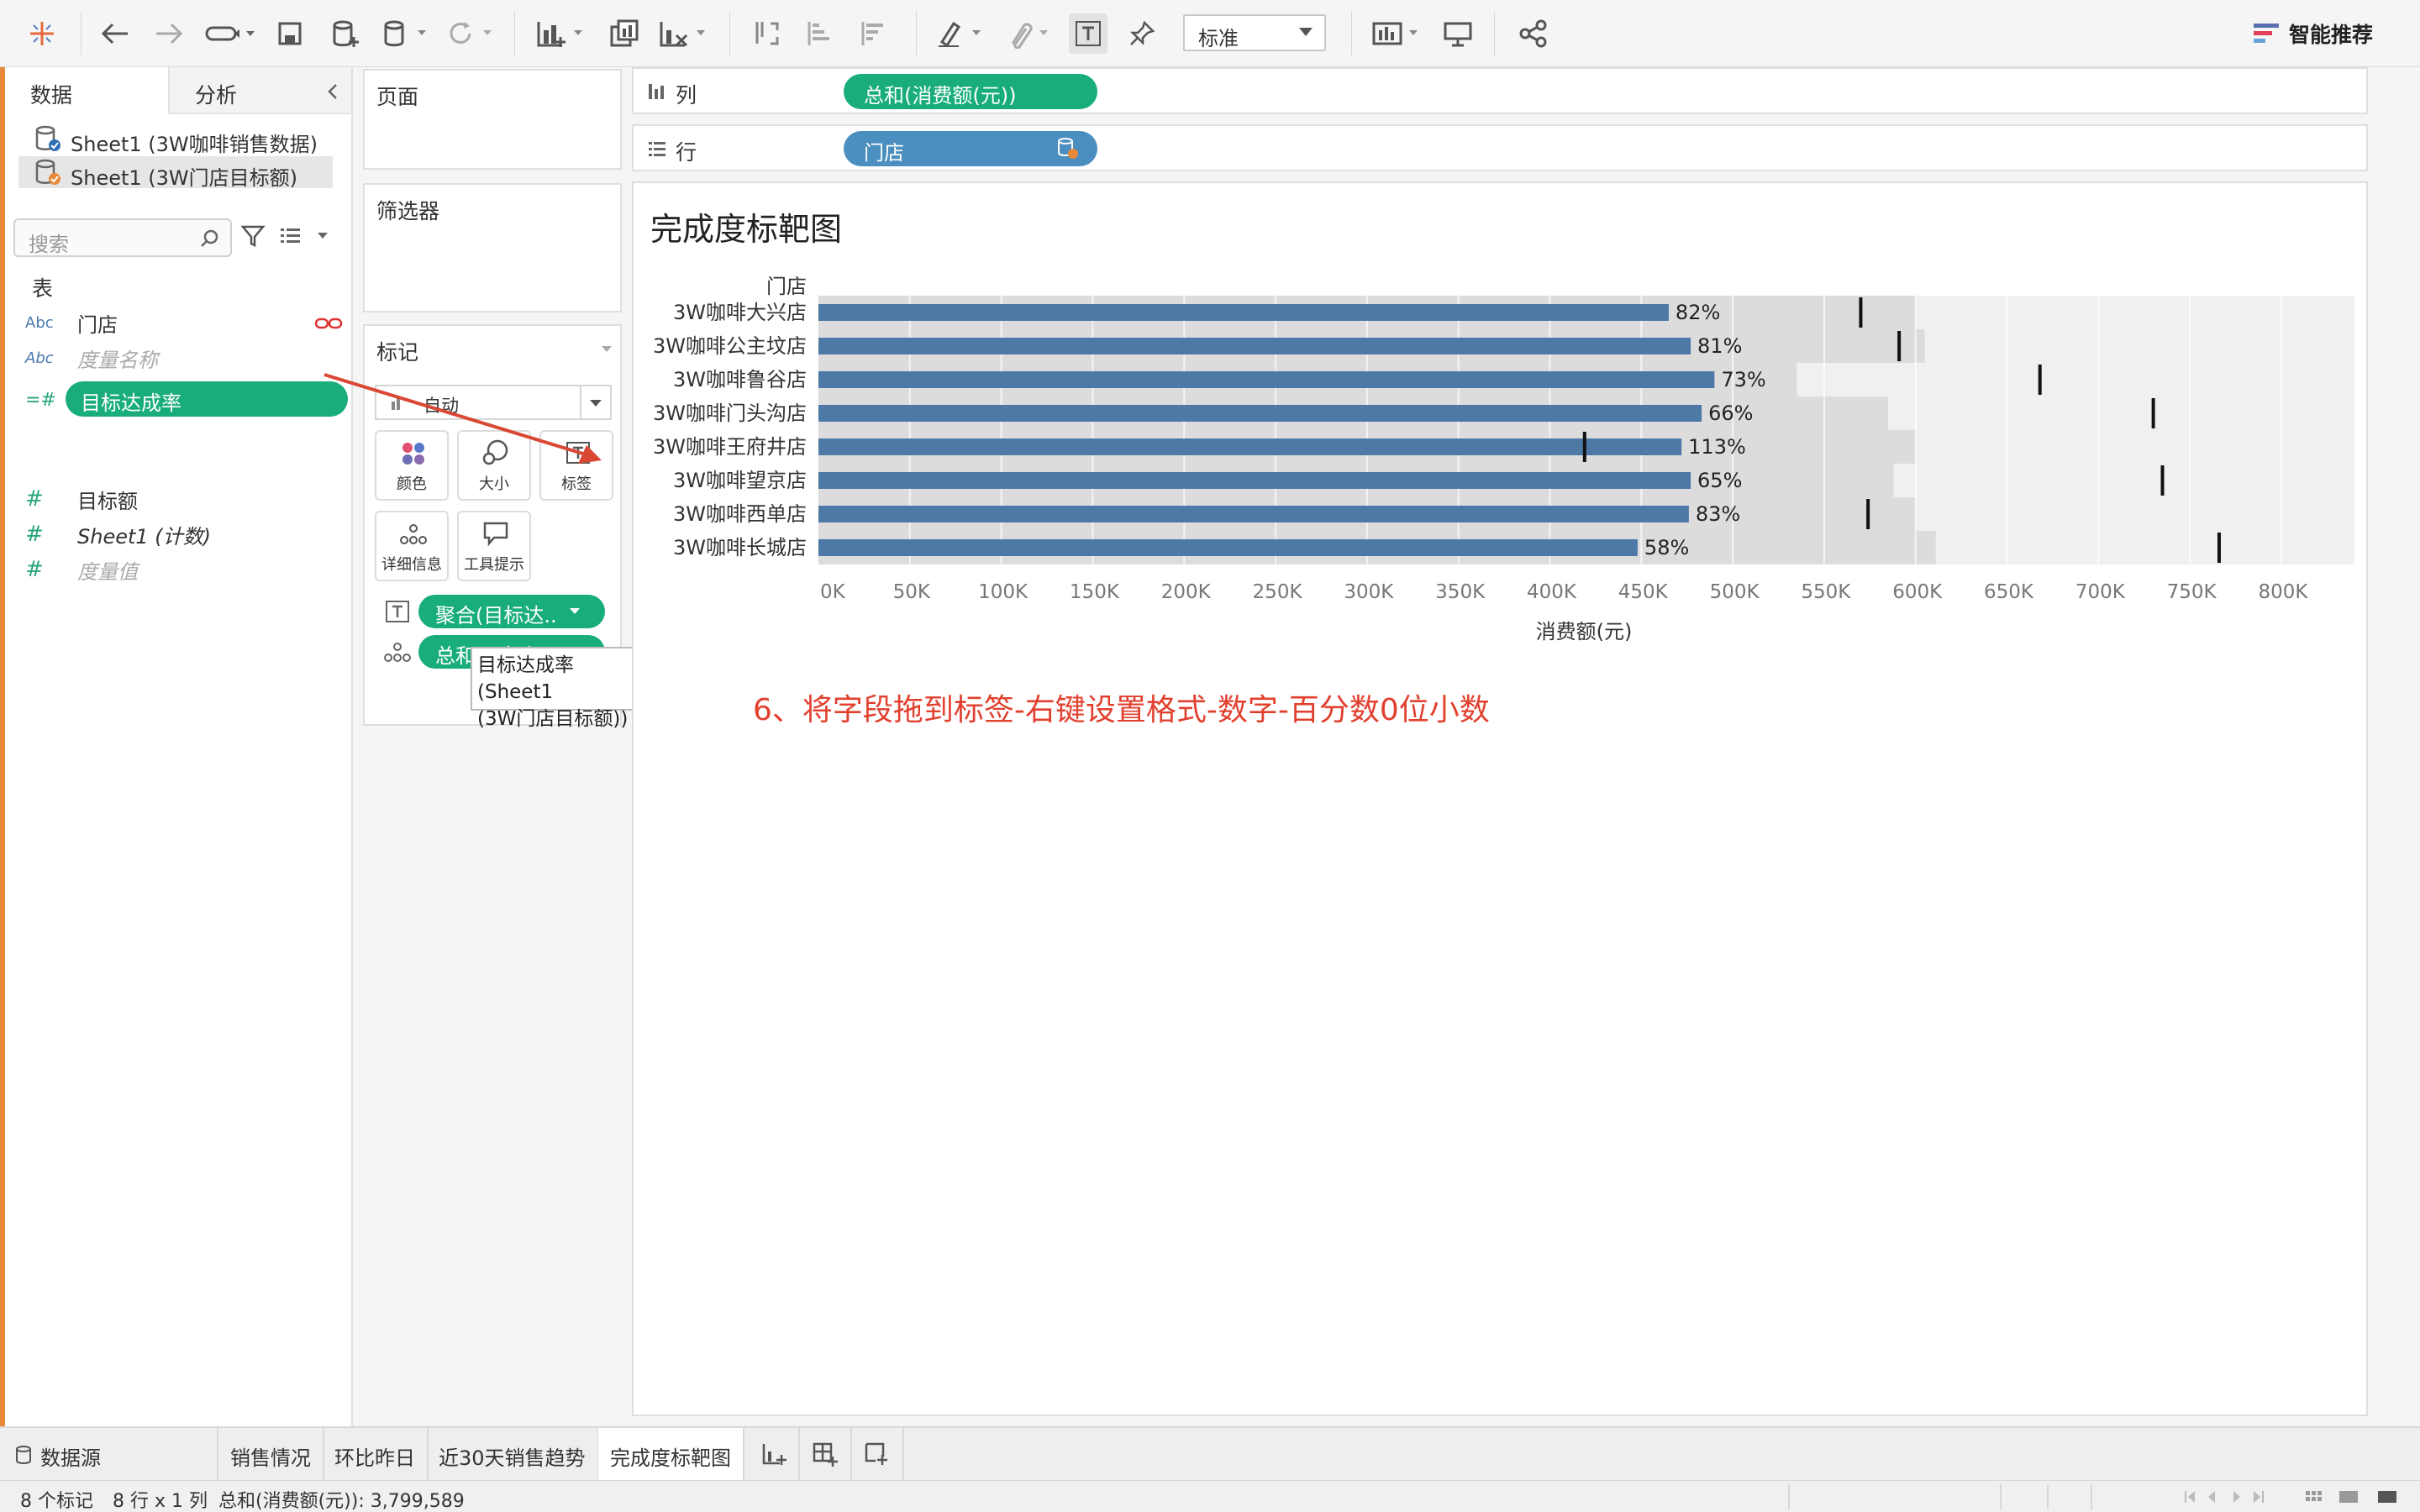 This screenshot has width=2420, height=1512. I want to click on columns-field-pill: 总和(消费额(元)), so click(970, 91).